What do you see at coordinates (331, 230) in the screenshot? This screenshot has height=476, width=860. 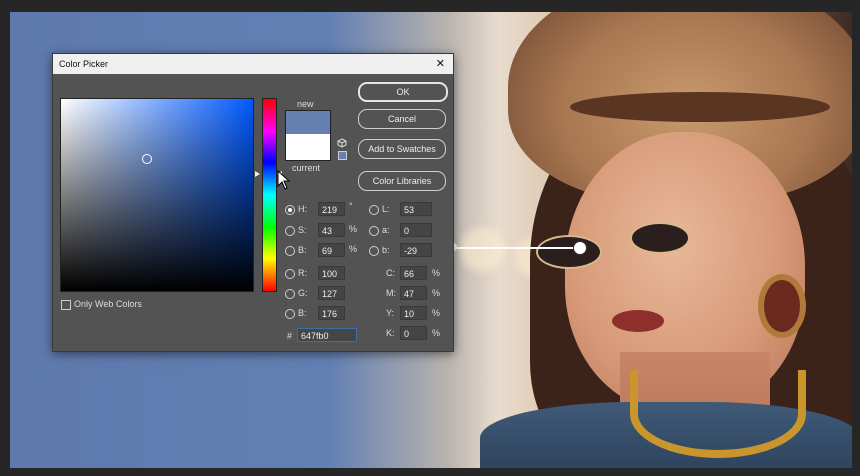 I see `saturation-input: 43` at bounding box center [331, 230].